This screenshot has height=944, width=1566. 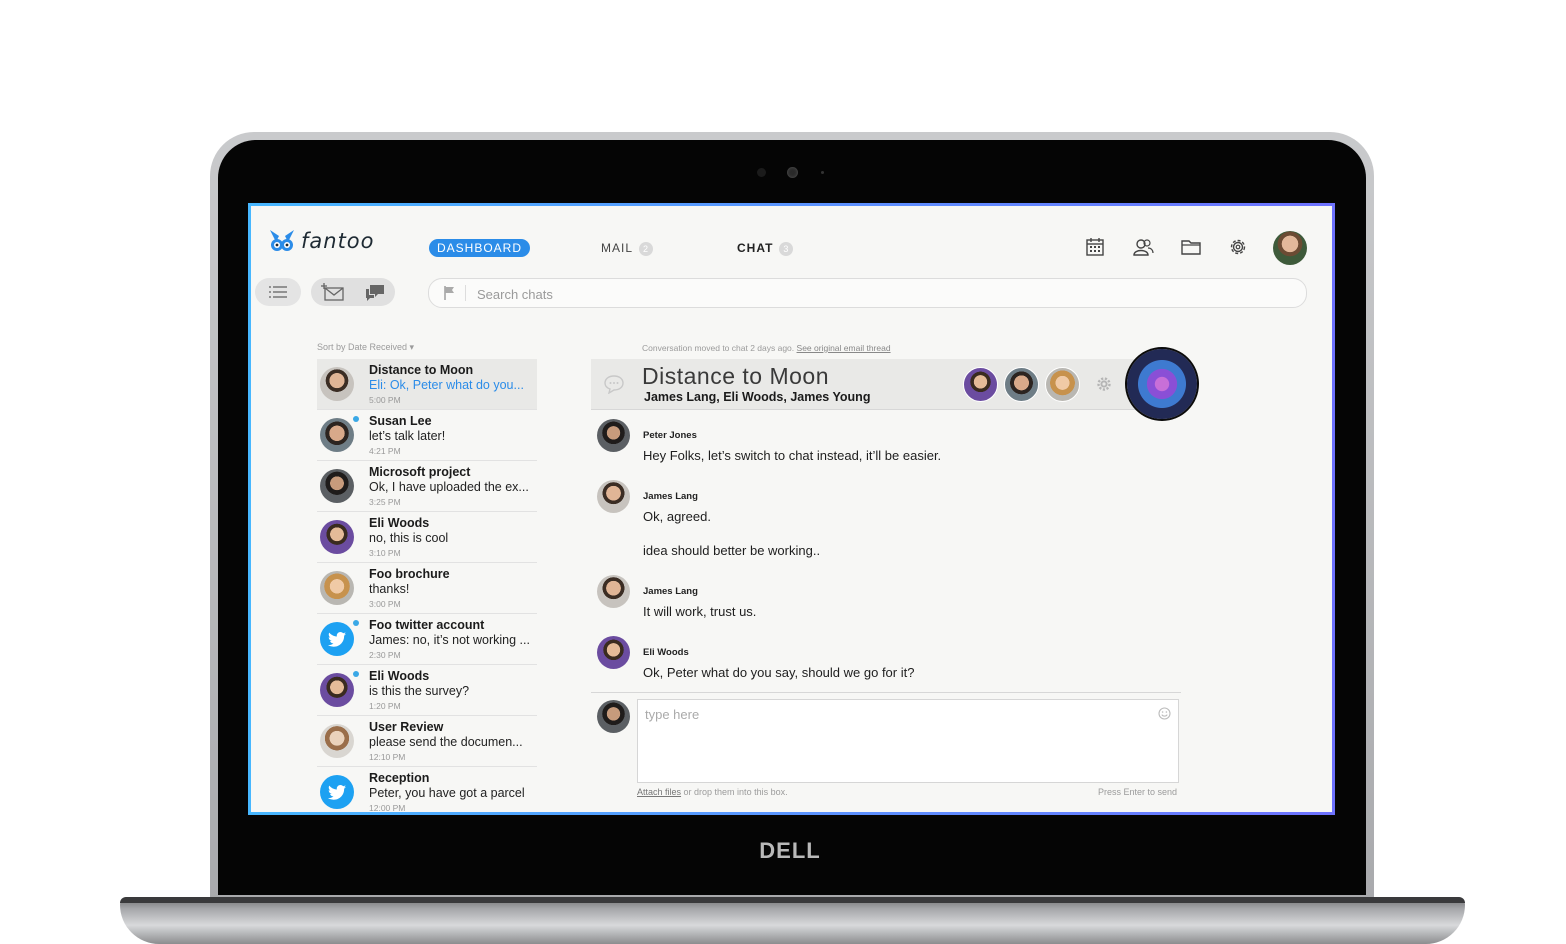 What do you see at coordinates (385, 655) in the screenshot?
I see `conversation-time: 2:30 PM` at bounding box center [385, 655].